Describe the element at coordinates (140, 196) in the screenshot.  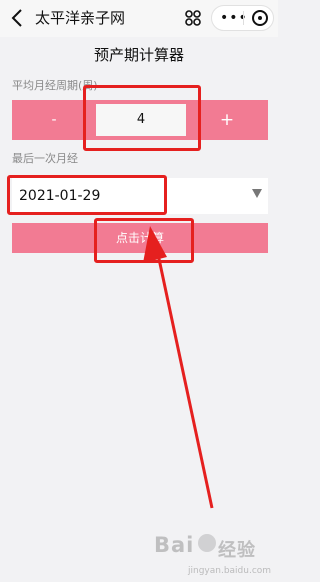
I see `last-period-date-picker: 2021-01-29` at that location.